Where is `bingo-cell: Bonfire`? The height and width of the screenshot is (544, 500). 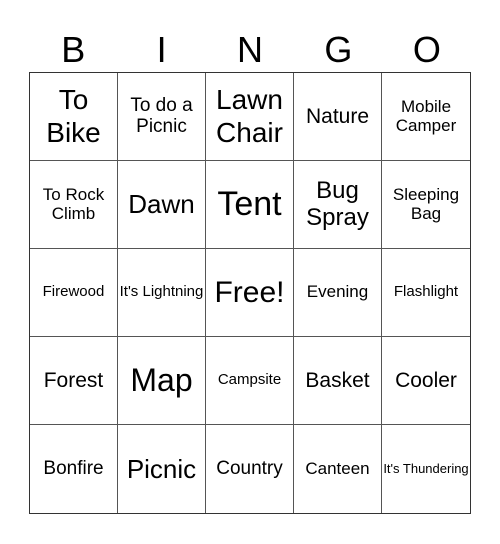
bingo-cell: Bonfire is located at coordinates (74, 469).